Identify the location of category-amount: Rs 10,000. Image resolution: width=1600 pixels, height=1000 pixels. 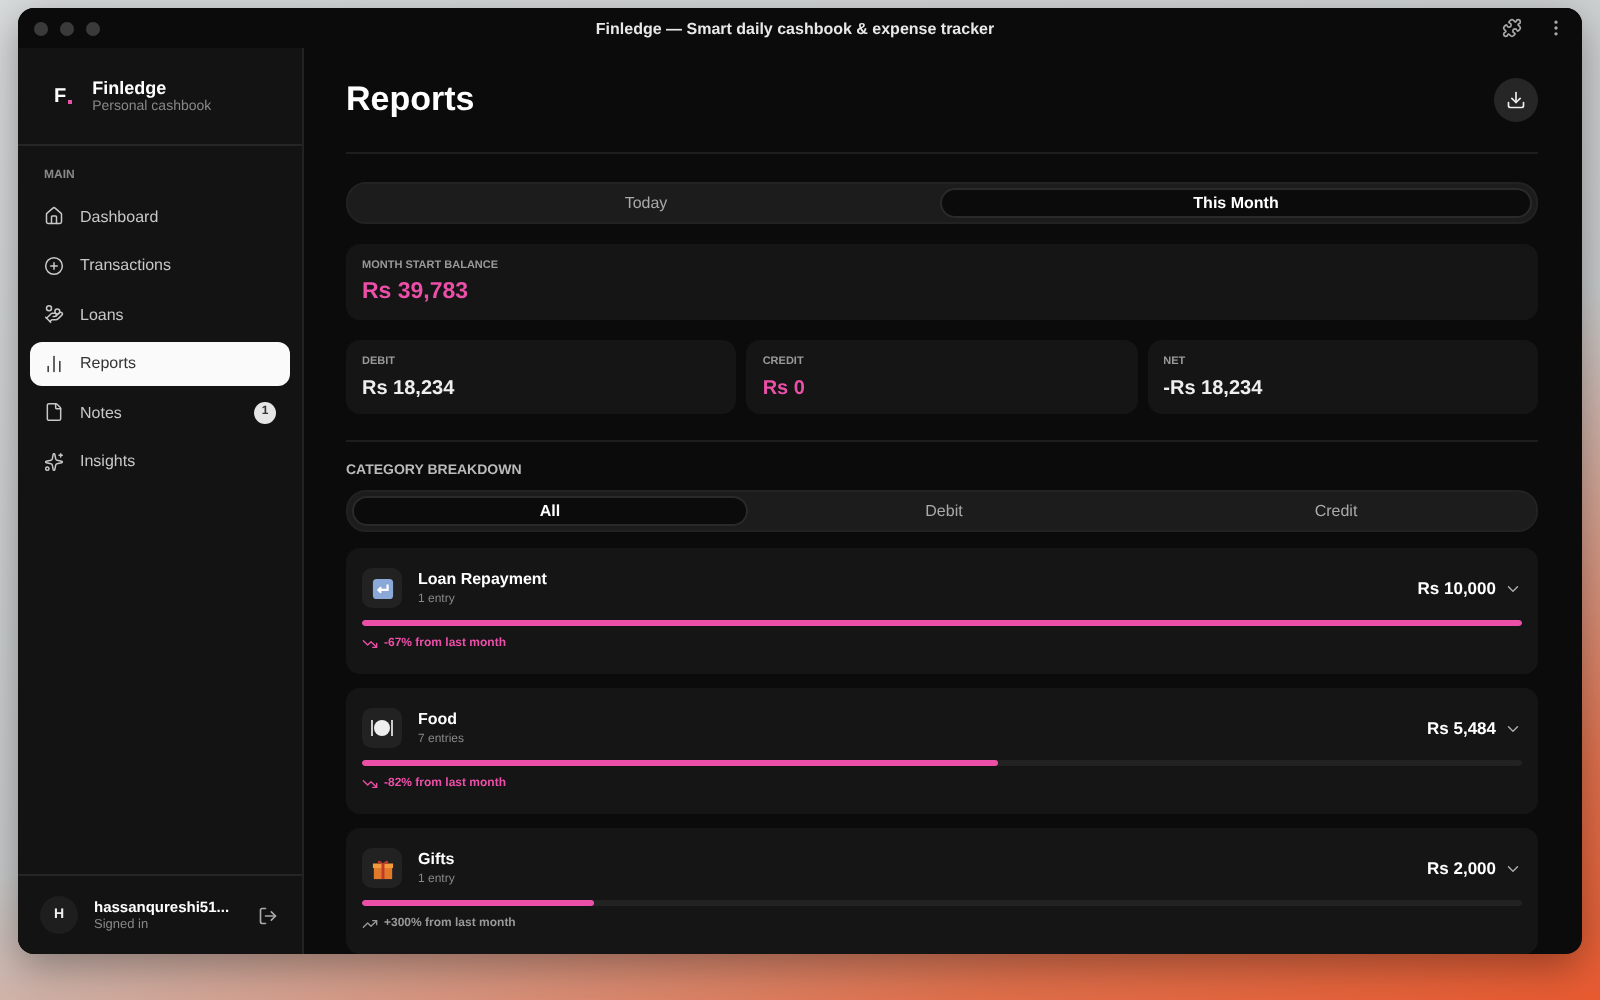
(1456, 588).